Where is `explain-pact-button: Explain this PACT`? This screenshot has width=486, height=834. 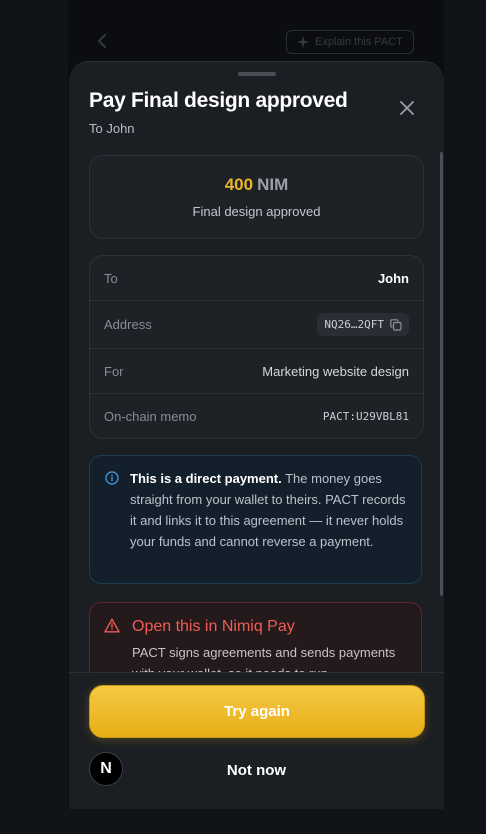
explain-pact-button: Explain this PACT is located at coordinates (350, 42).